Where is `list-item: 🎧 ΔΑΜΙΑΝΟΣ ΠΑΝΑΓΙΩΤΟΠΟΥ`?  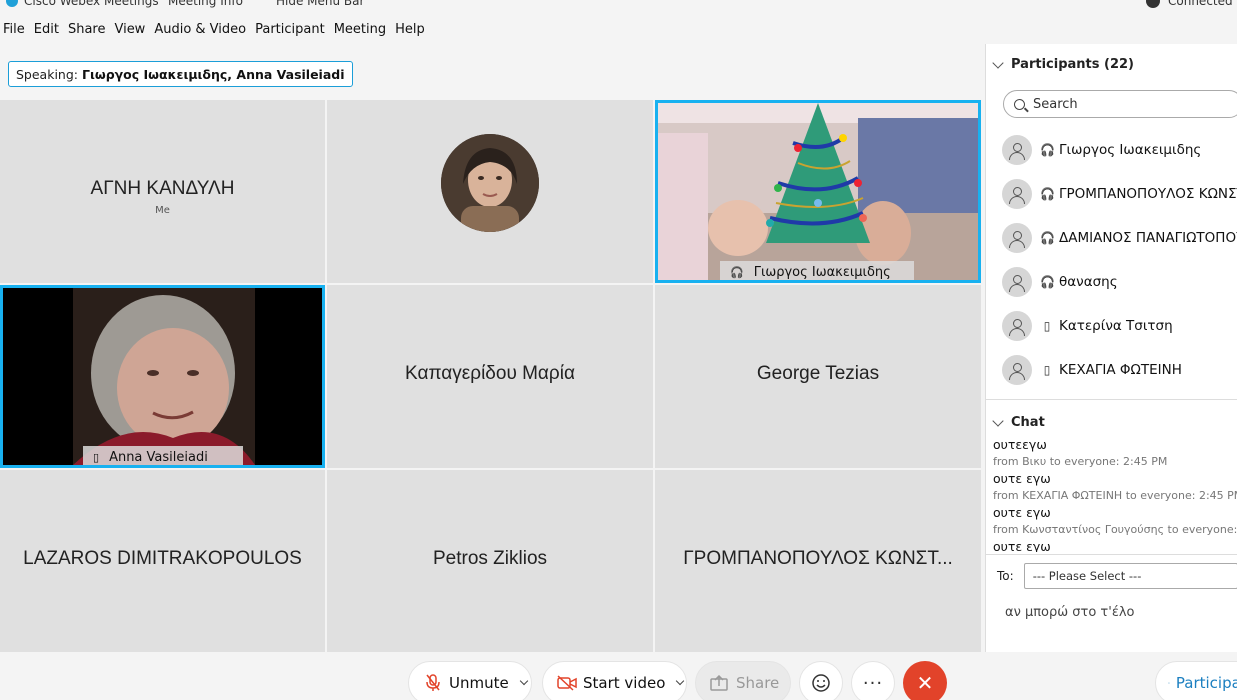
list-item: 🎧 ΔΑΜΙΑΝΟΣ ΠΑΝΑΓΙΩΤΟΠΟΥ is located at coordinates (1111, 238).